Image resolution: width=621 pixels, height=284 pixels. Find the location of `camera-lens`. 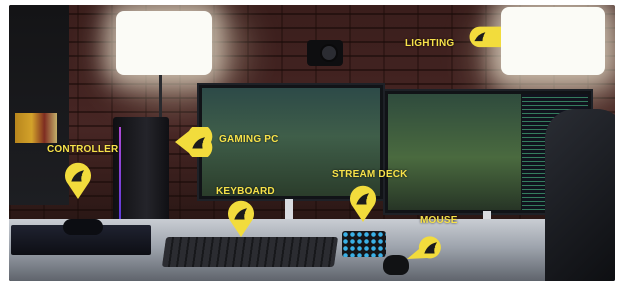

camera-lens is located at coordinates (329, 53).